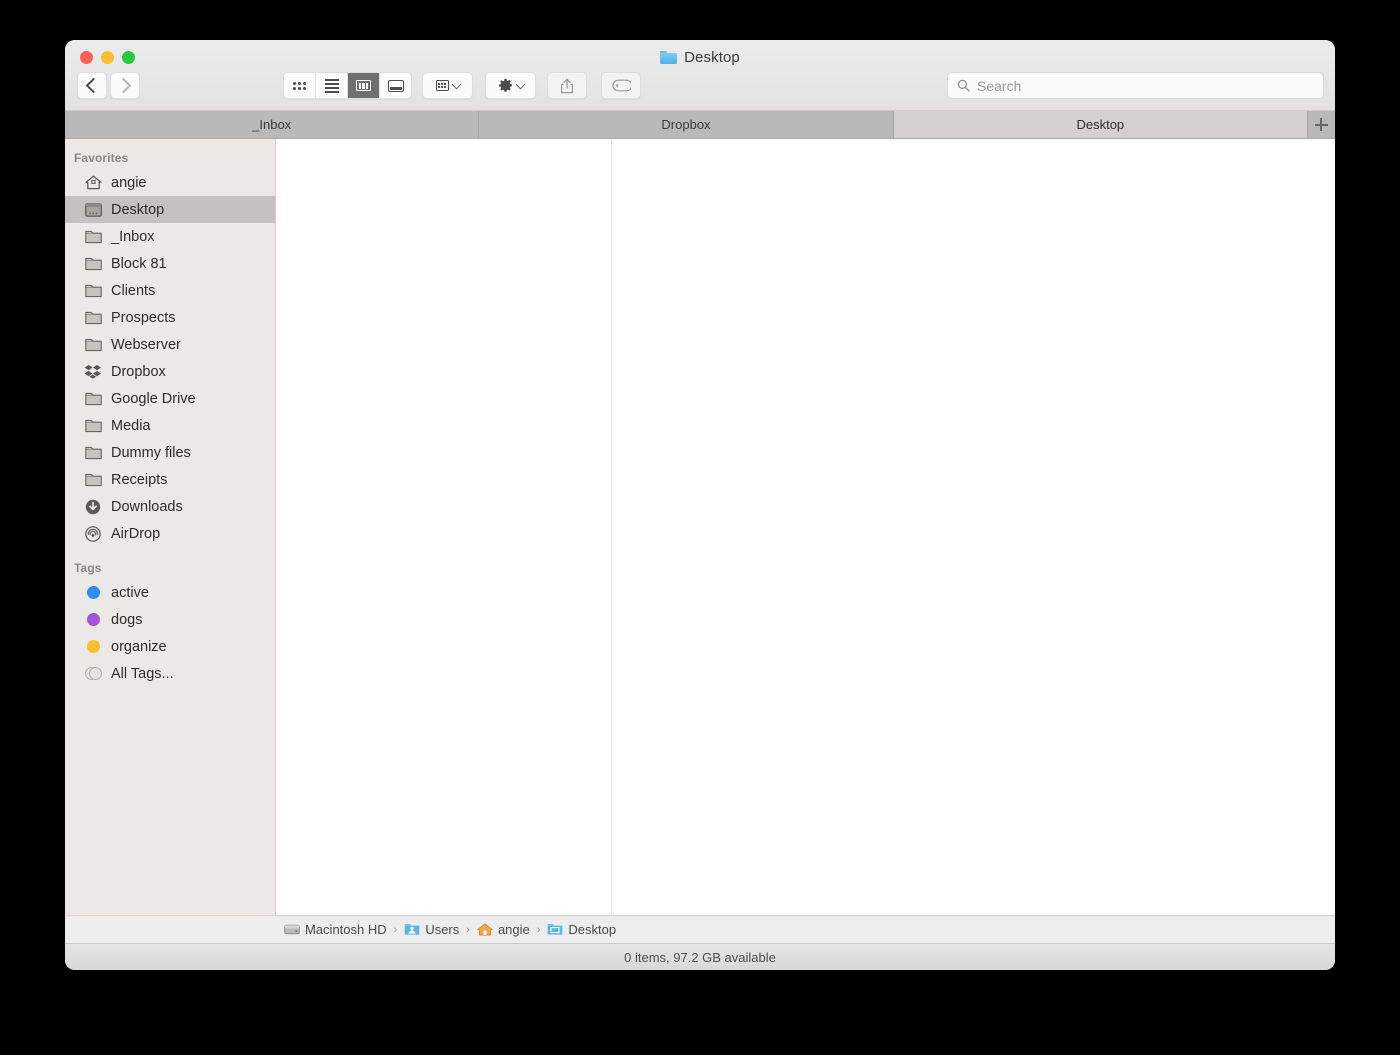 Image resolution: width=1400 pixels, height=1055 pixels. I want to click on arrange-button, so click(447, 85).